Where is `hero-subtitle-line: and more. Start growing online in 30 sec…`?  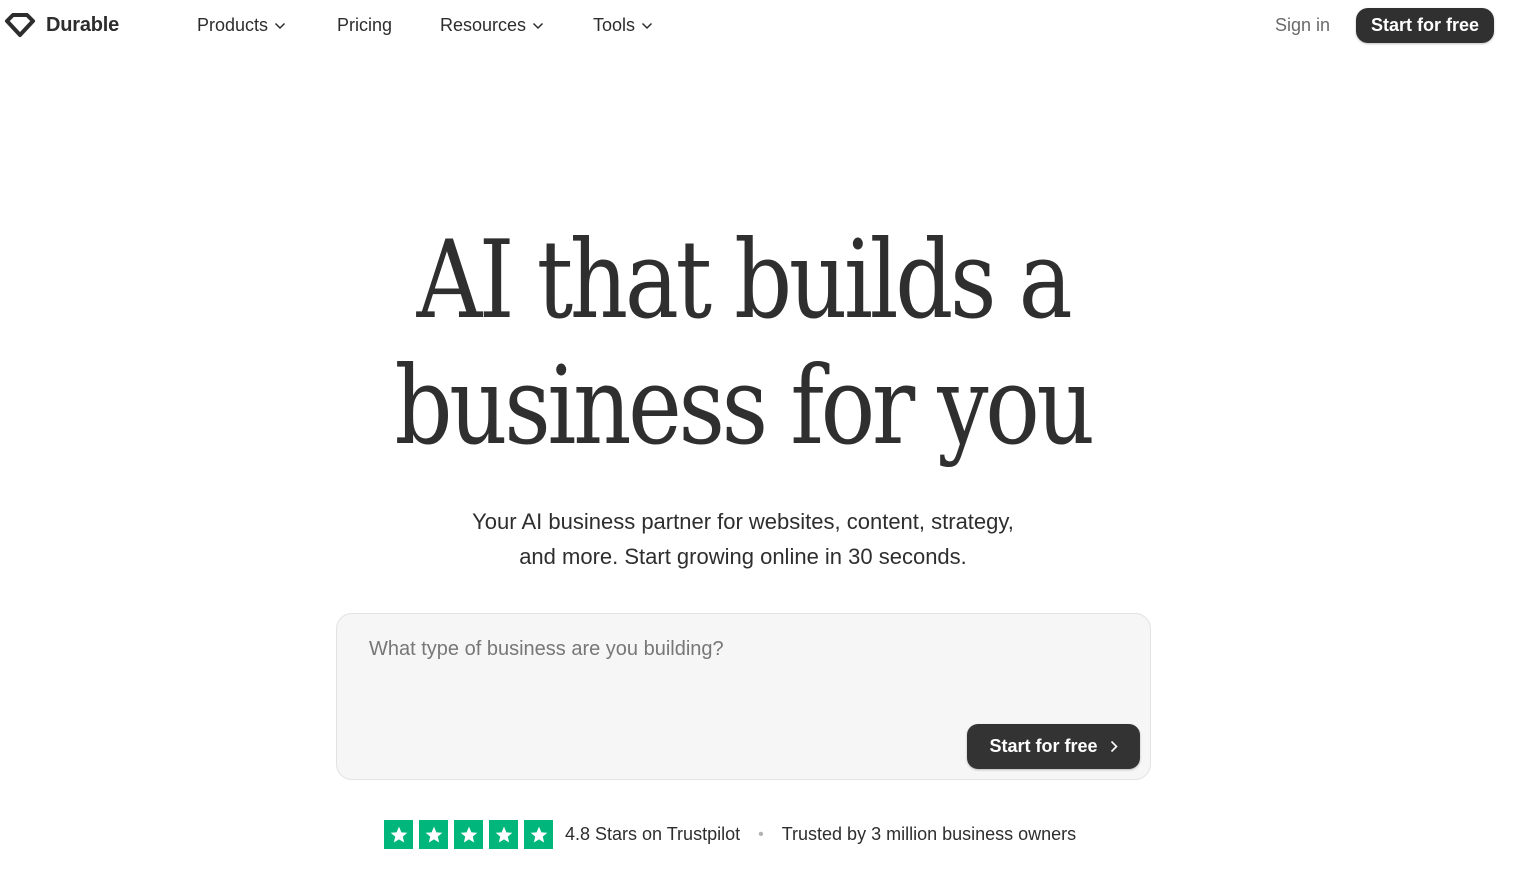
hero-subtitle-line: and more. Start growing online in 30 sec… is located at coordinates (743, 556).